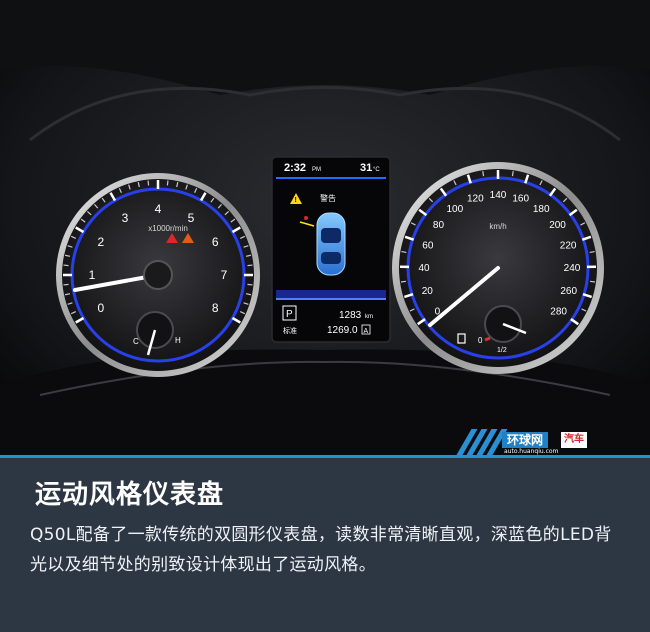 This screenshot has width=650, height=632. I want to click on tachometer-gauge: 0 1 2 3 4 5 6 7 8 x1000r/min C H, so click(158, 275).